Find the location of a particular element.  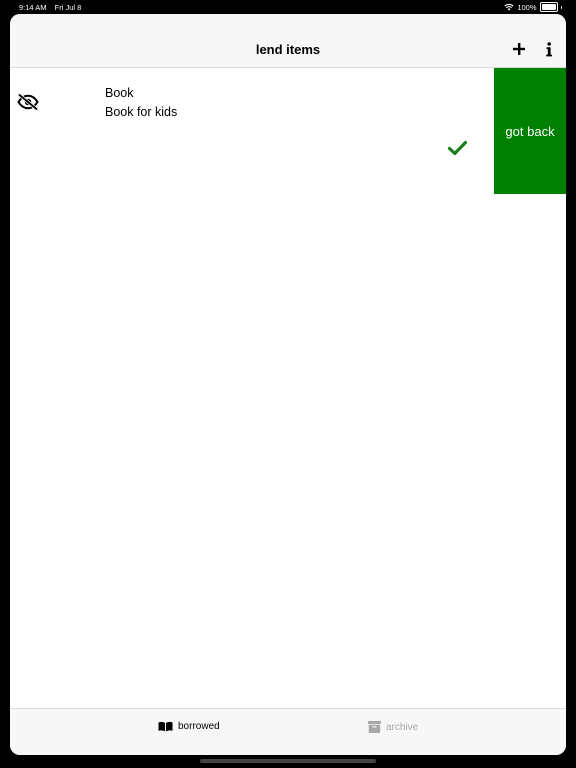

tab-archive: archive is located at coordinates (393, 727).